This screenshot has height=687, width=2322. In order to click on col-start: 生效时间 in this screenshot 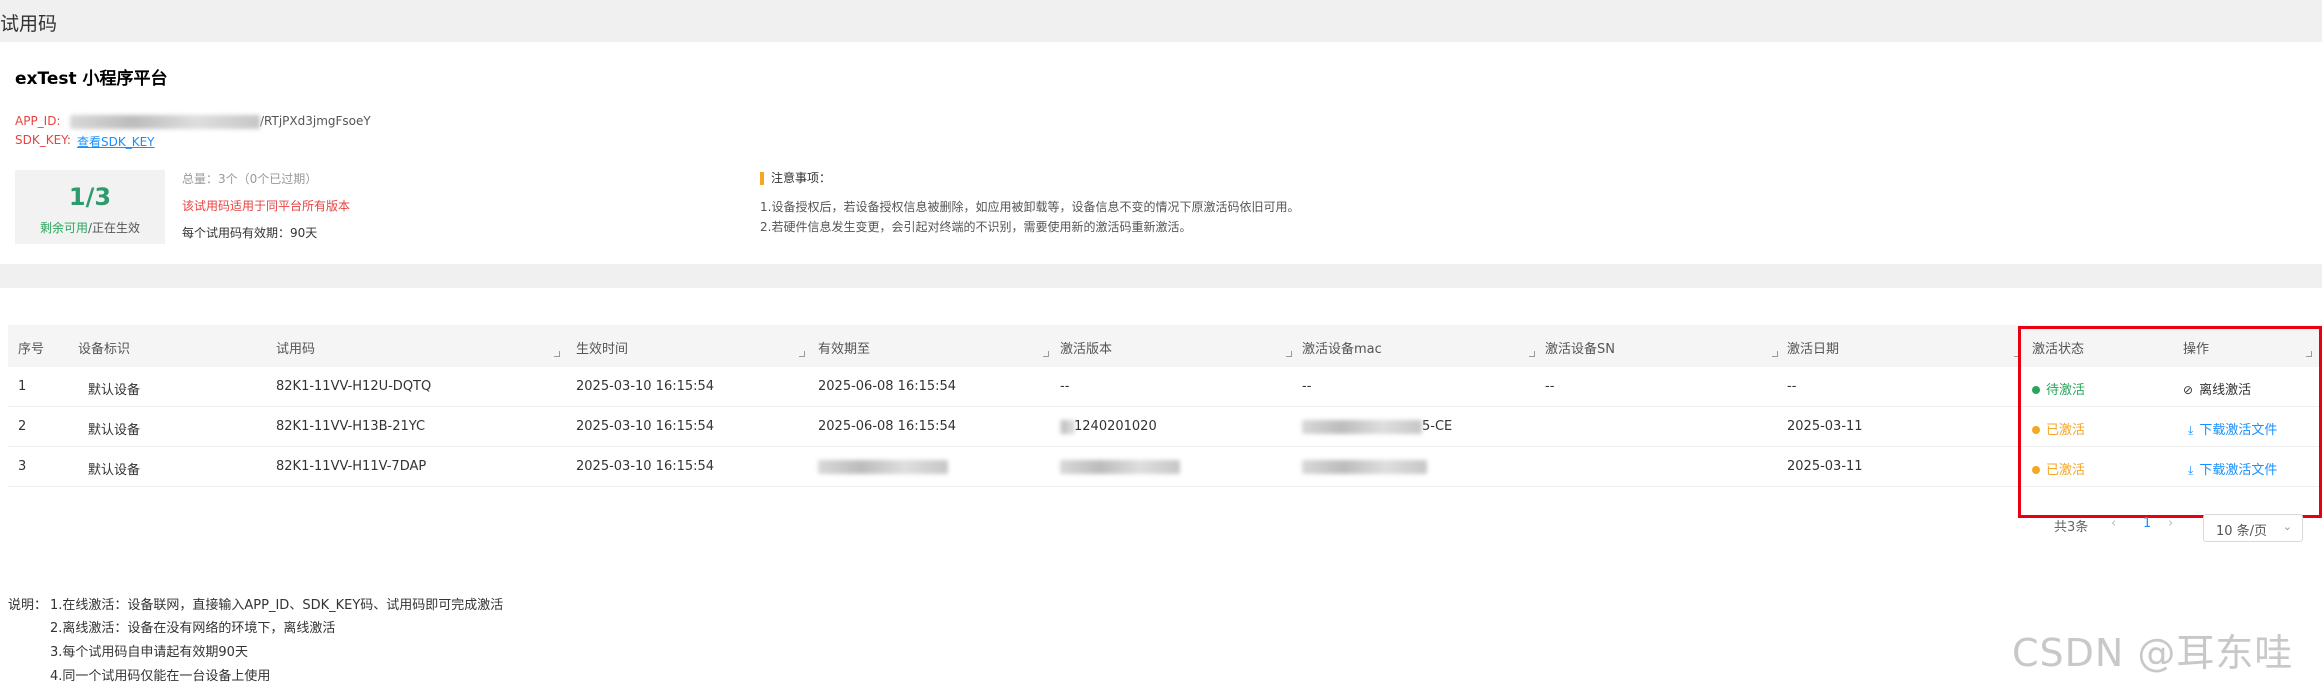, I will do `click(602, 349)`.